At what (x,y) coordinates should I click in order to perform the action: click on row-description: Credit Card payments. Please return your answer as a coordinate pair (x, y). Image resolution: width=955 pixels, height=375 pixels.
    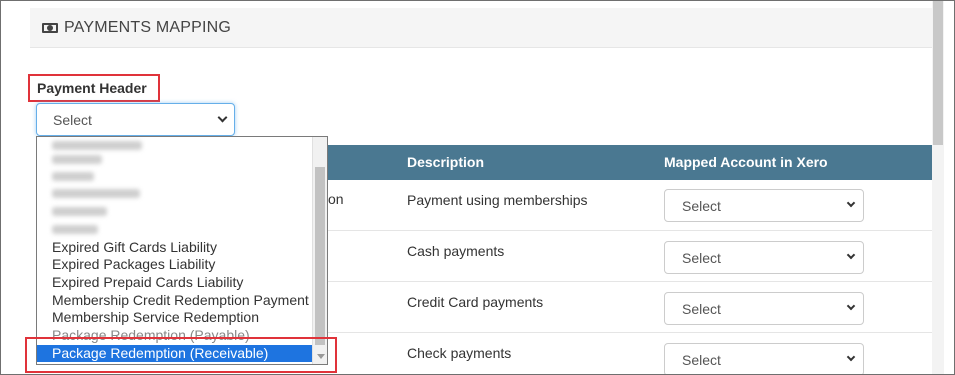
    Looking at the image, I should click on (475, 302).